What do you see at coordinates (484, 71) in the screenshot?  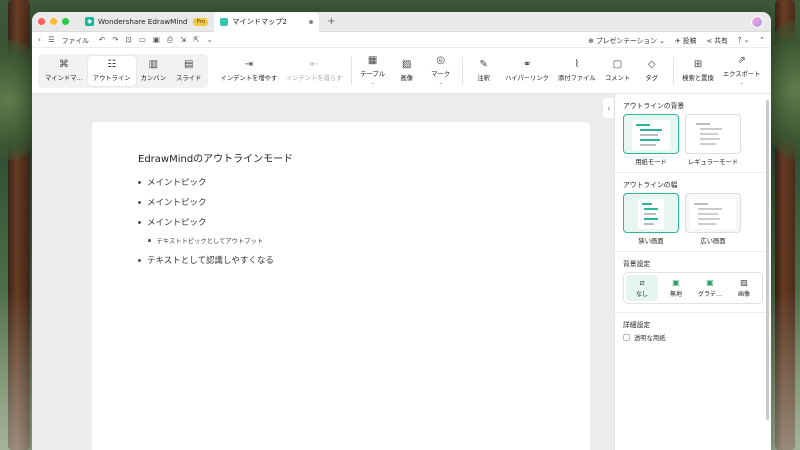 I see `annotation-button: ✎ 注釈` at bounding box center [484, 71].